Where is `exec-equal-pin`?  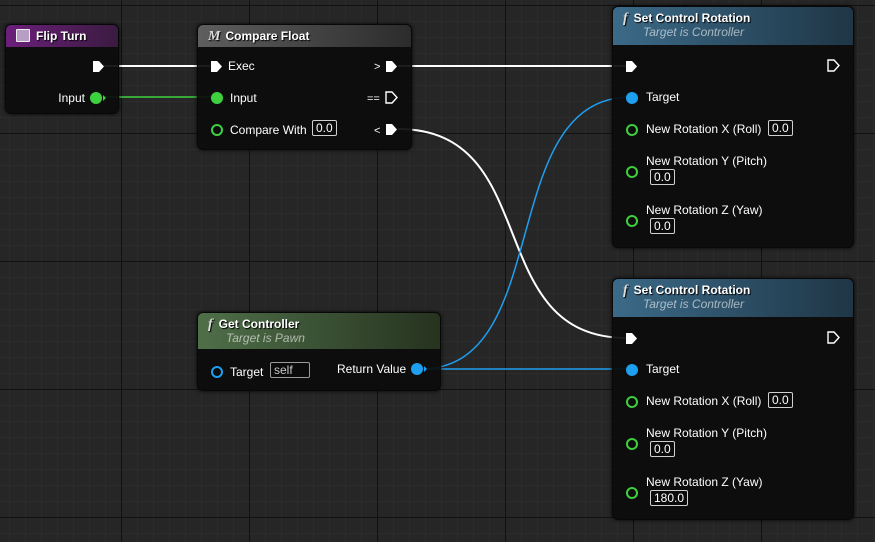
exec-equal-pin is located at coordinates (391, 97).